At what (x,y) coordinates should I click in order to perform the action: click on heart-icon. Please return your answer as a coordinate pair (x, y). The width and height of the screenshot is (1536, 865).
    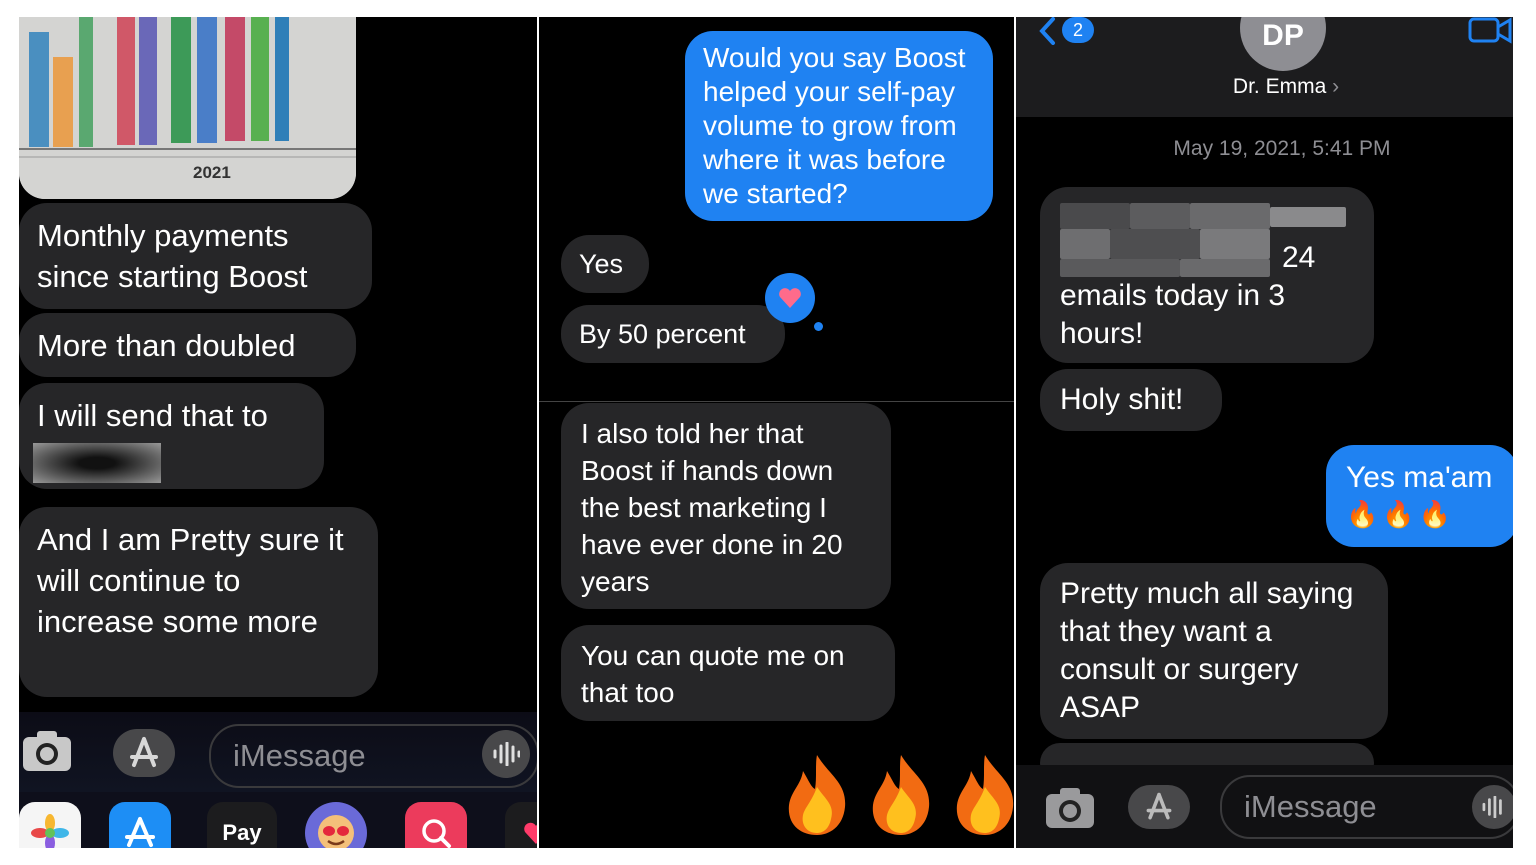
    Looking at the image, I should click on (790, 298).